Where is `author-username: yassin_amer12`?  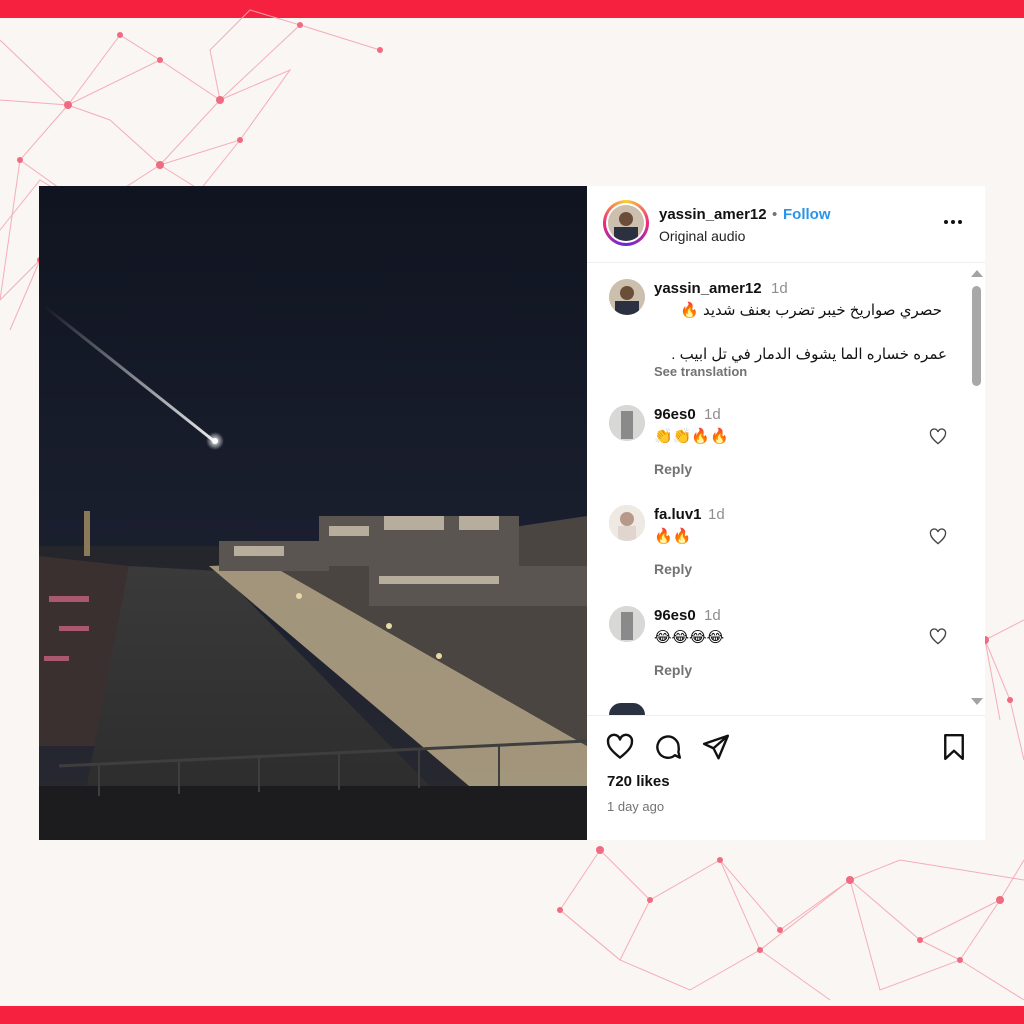
author-username: yassin_amer12 is located at coordinates (713, 214).